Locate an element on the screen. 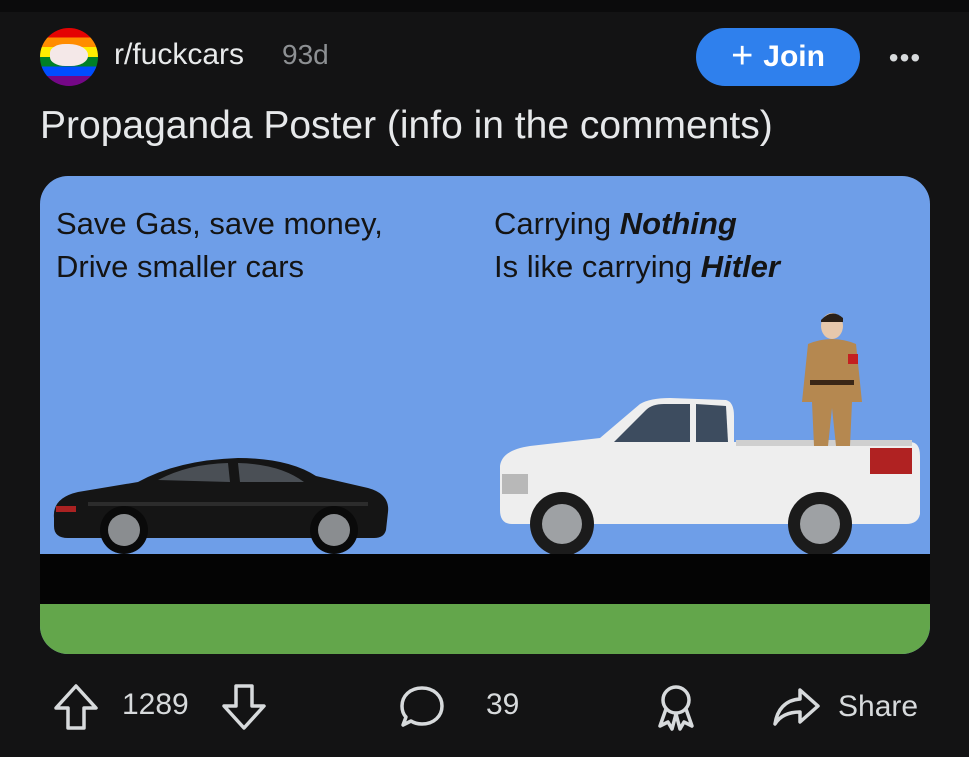  award-icon is located at coordinates (676, 707).